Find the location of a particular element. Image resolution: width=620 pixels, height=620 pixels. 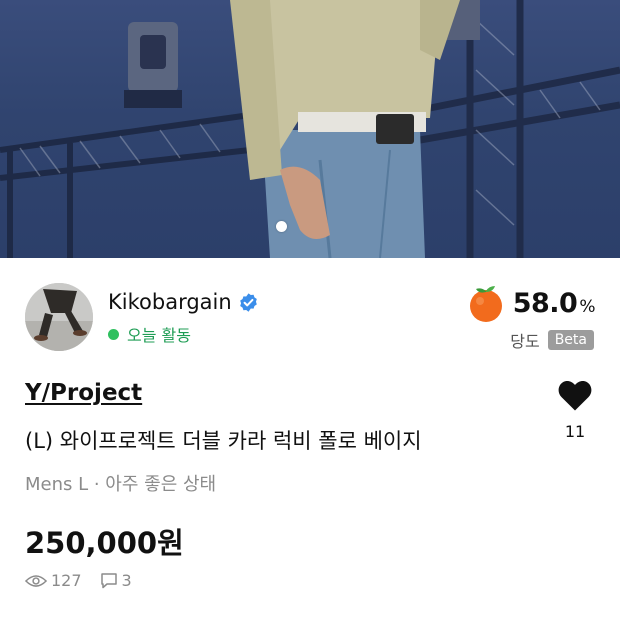

activity-label: 오늘 활동 is located at coordinates (159, 335).